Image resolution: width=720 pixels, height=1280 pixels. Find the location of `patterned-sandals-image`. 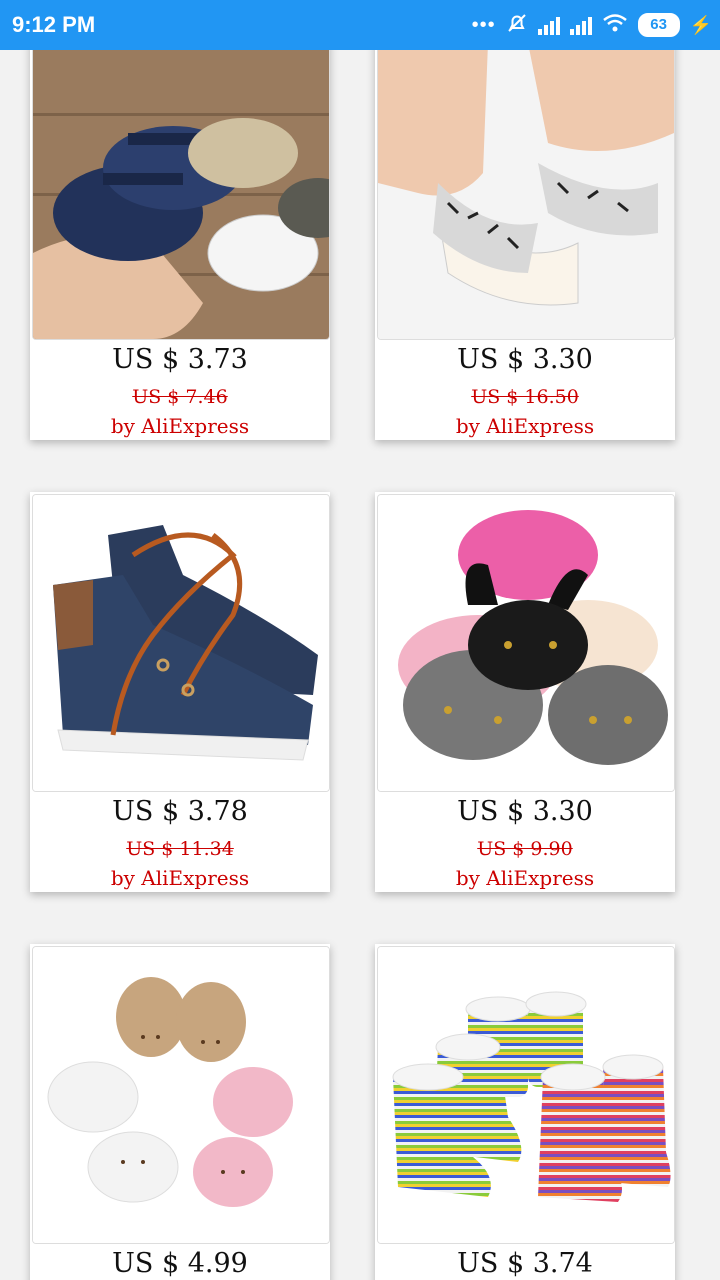

patterned-sandals-image is located at coordinates (526, 194).